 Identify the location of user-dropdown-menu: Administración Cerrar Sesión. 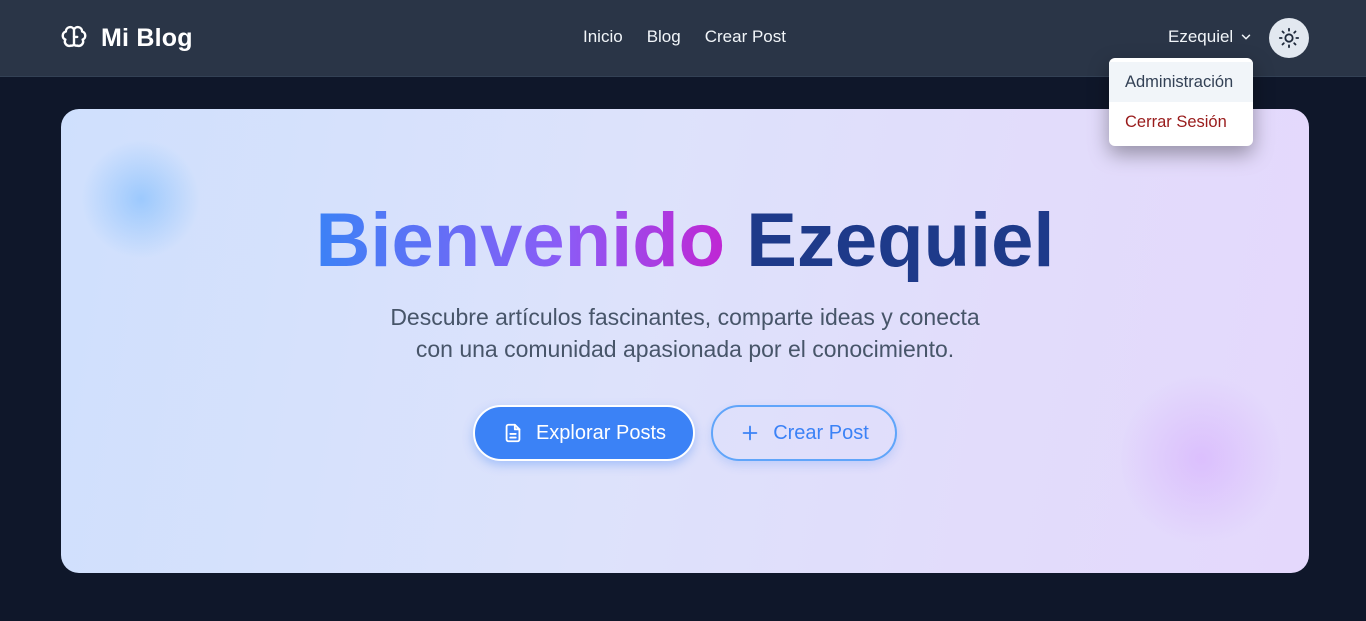
(1181, 102).